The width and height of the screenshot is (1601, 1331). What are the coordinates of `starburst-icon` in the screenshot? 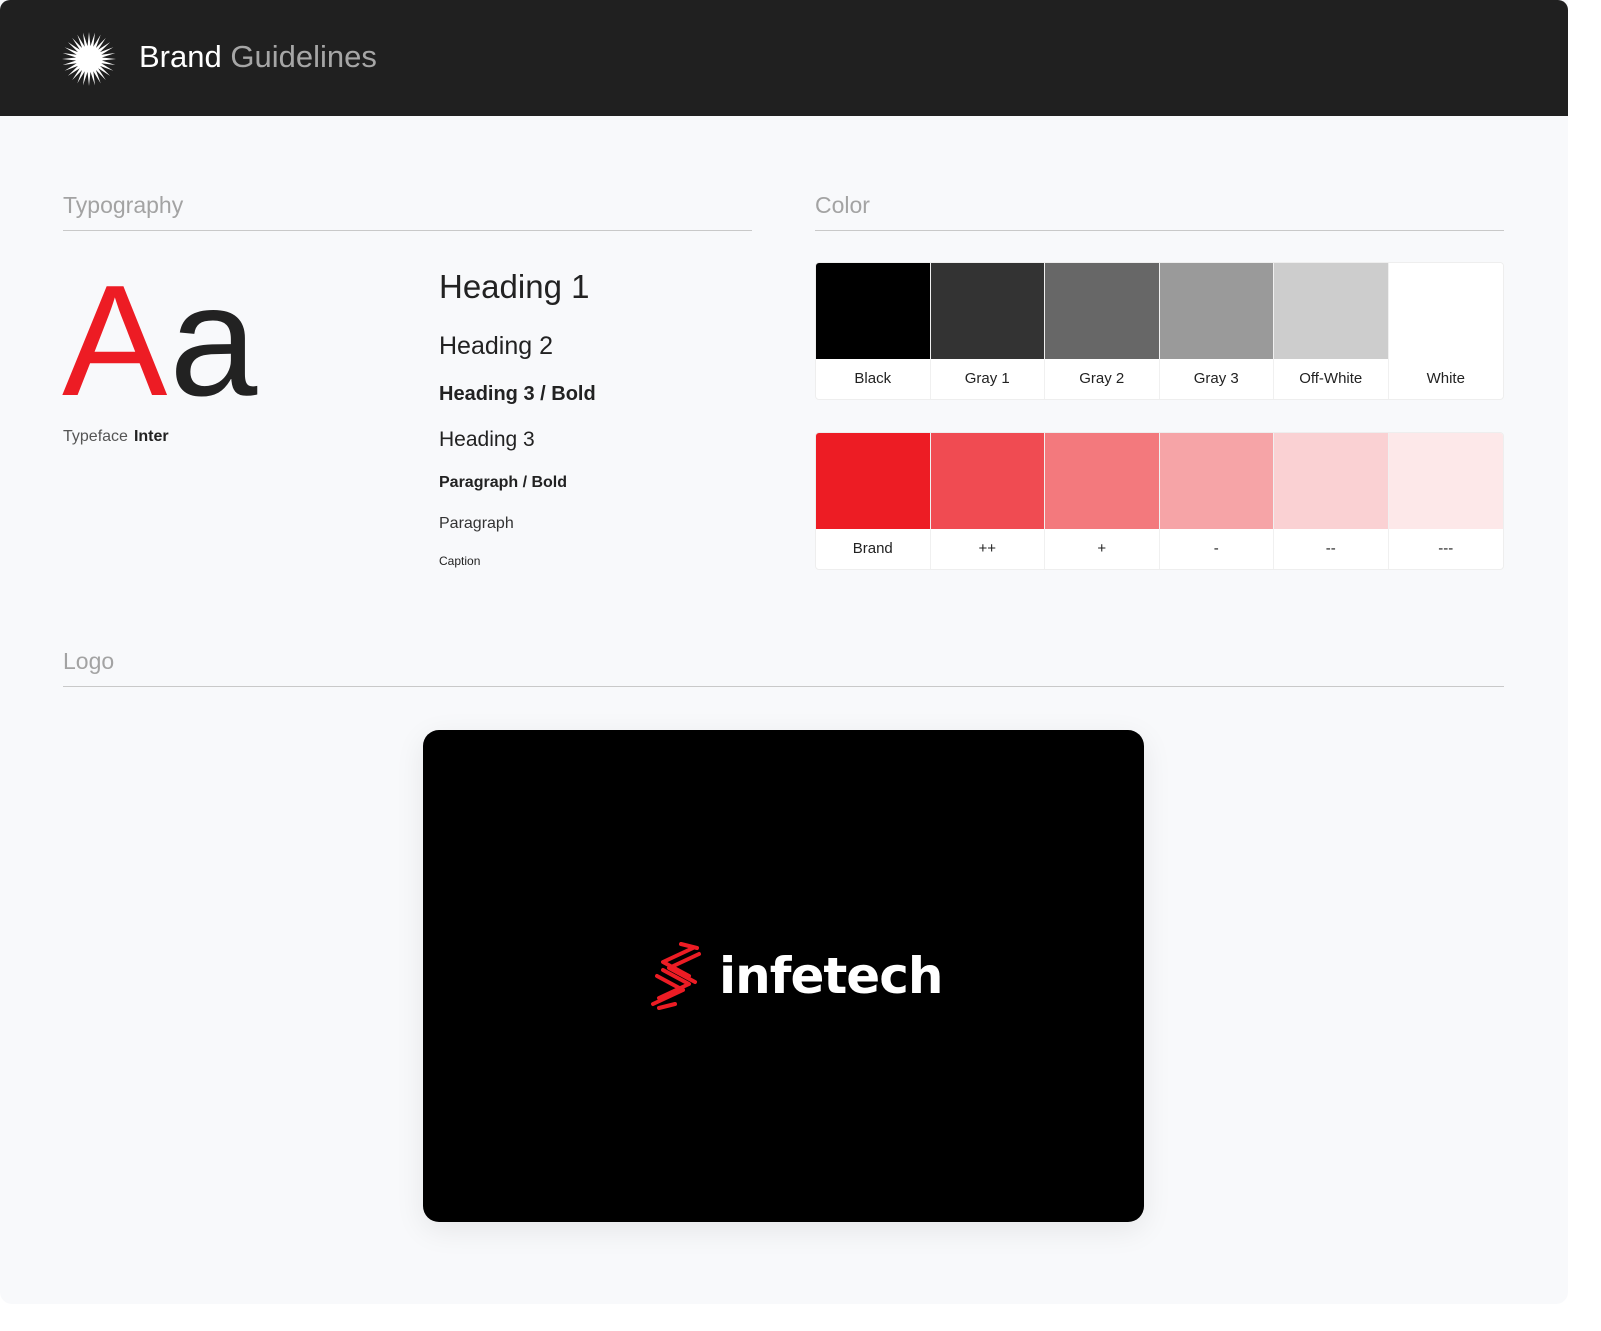 It's located at (89, 59).